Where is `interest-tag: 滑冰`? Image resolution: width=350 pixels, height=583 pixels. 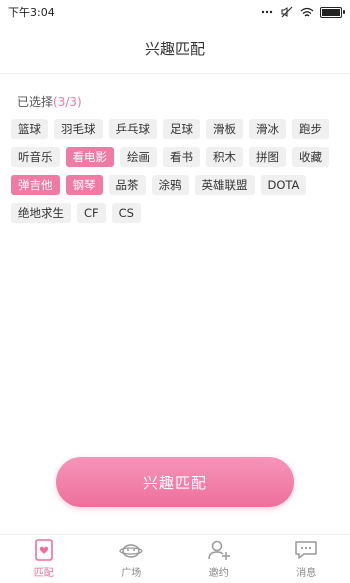
interest-tag: 滑冰 is located at coordinates (267, 129).